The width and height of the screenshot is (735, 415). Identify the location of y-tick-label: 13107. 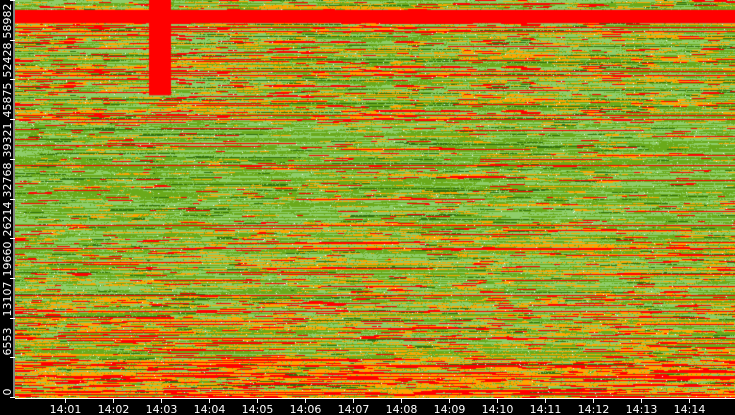
(7, 299).